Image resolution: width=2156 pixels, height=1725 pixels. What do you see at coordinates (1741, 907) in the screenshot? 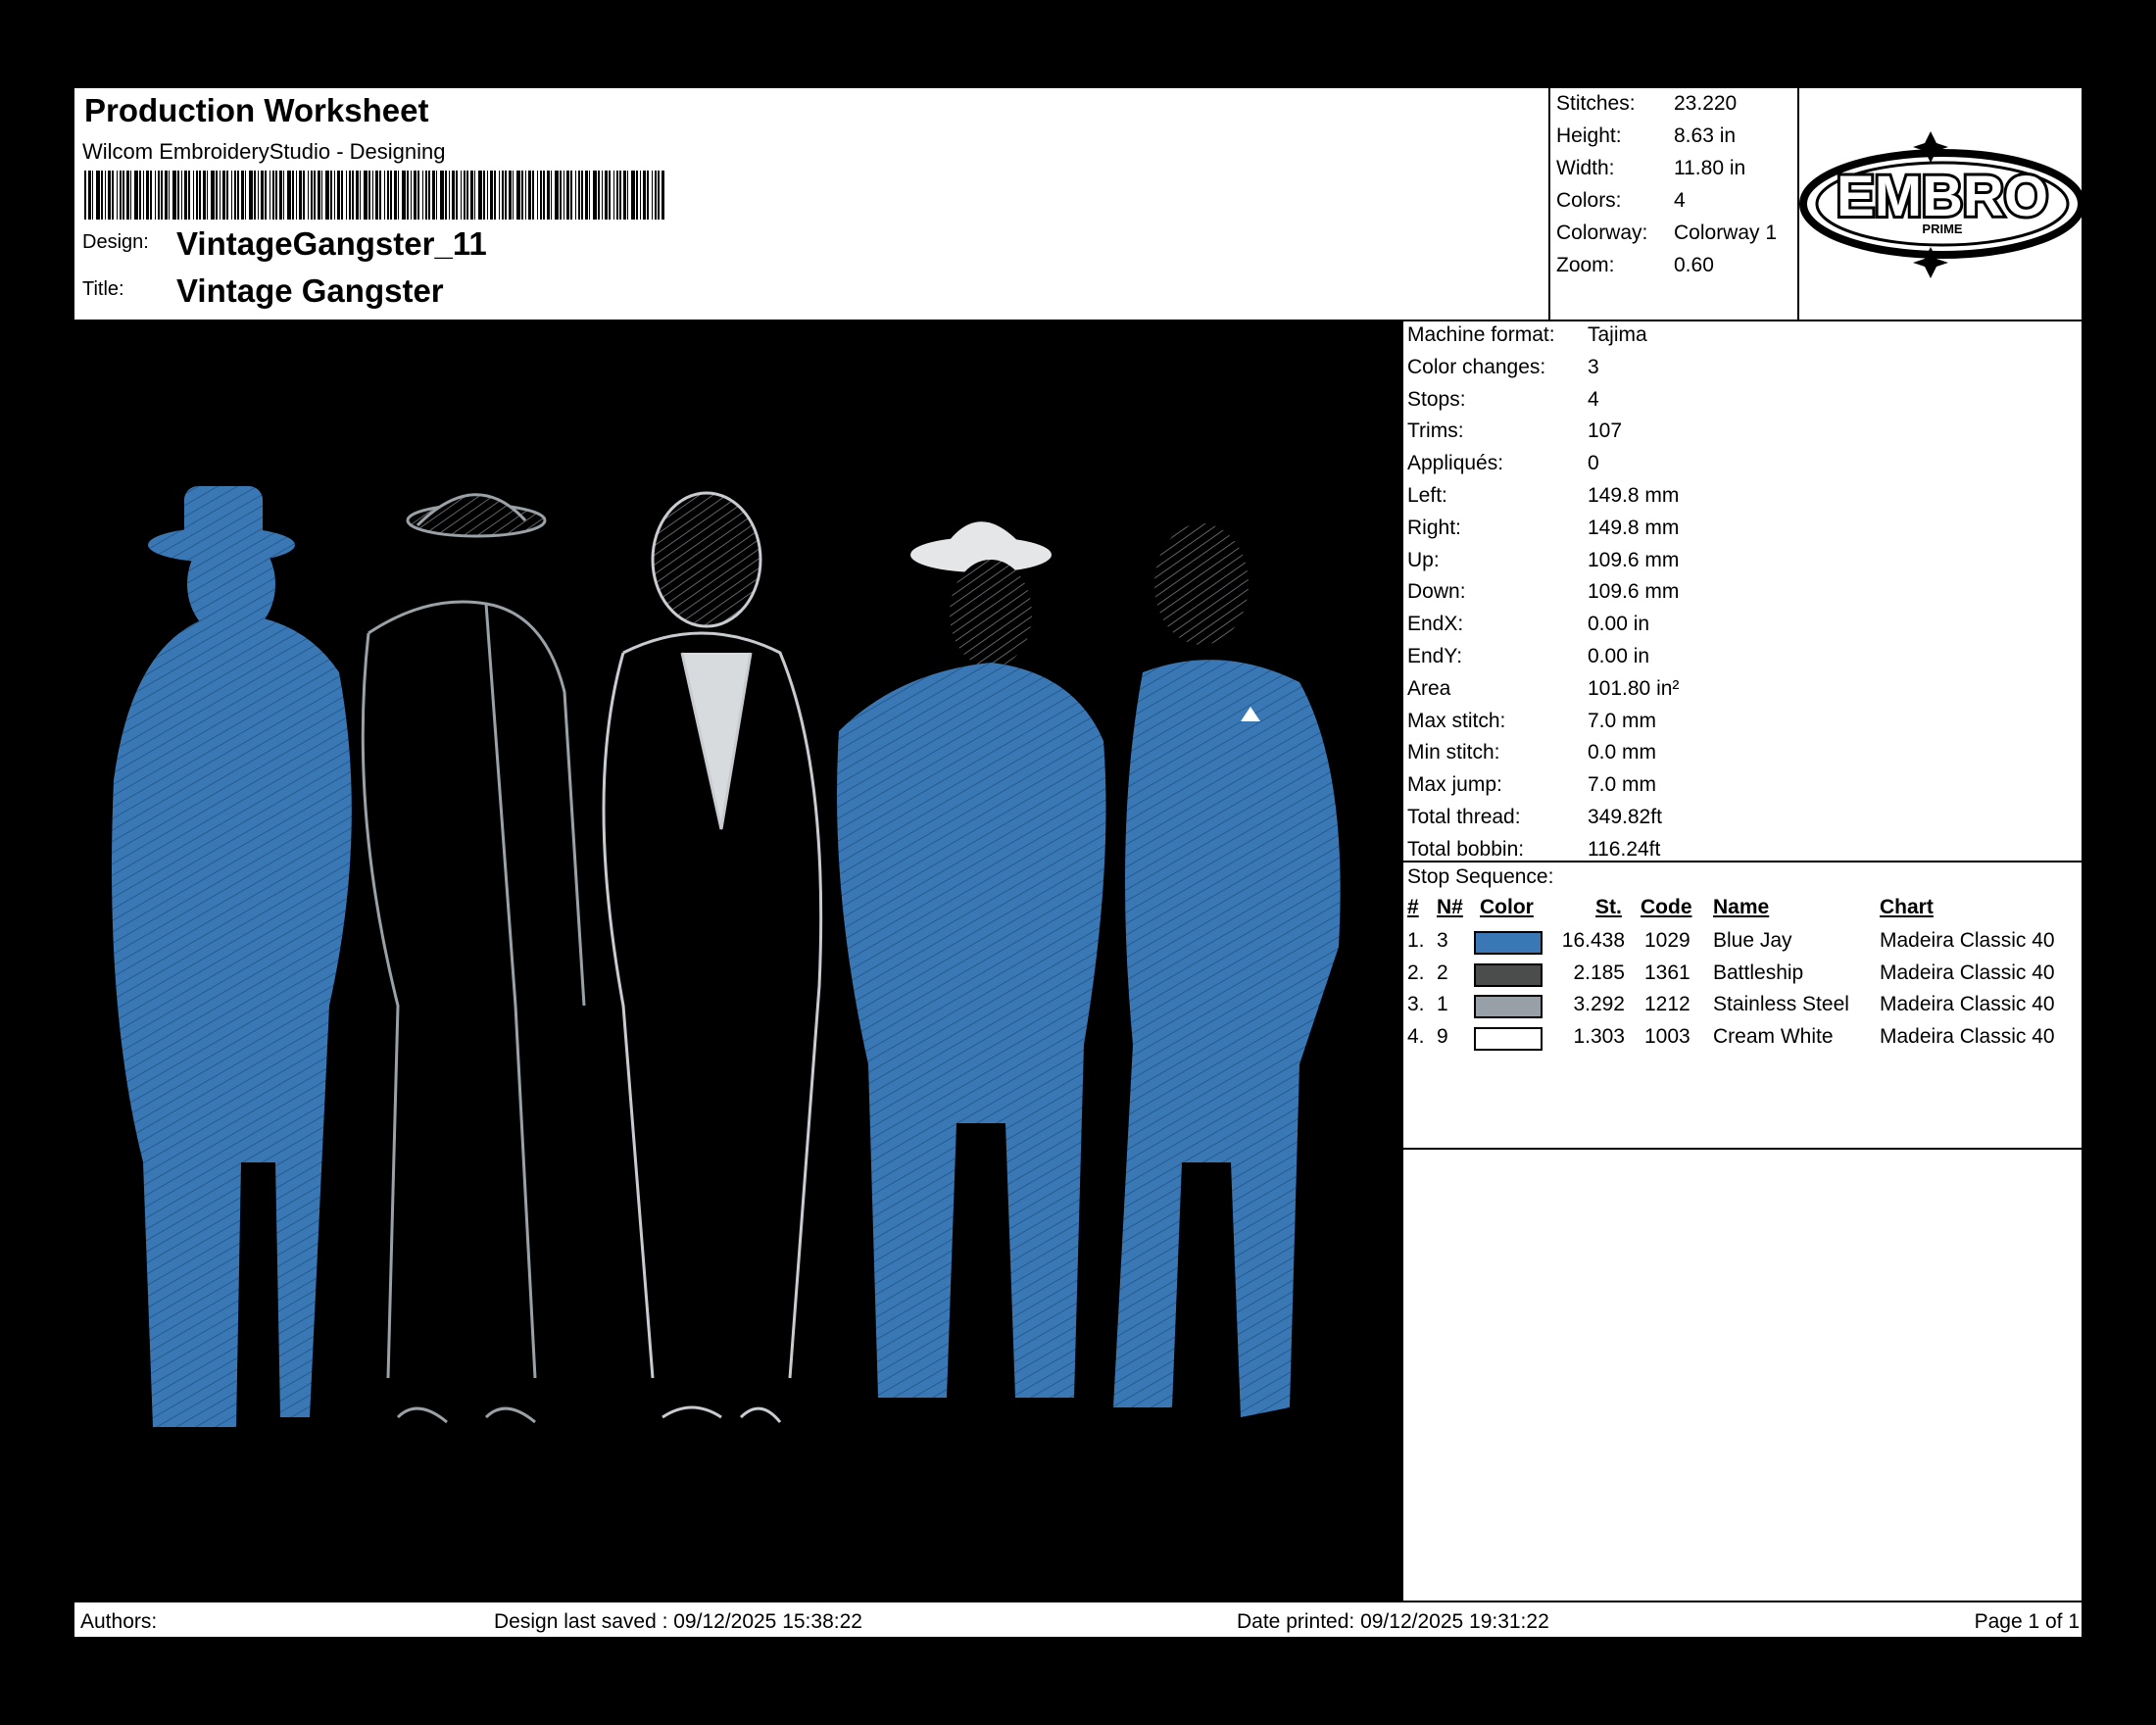
I see `col-name: Name` at bounding box center [1741, 907].